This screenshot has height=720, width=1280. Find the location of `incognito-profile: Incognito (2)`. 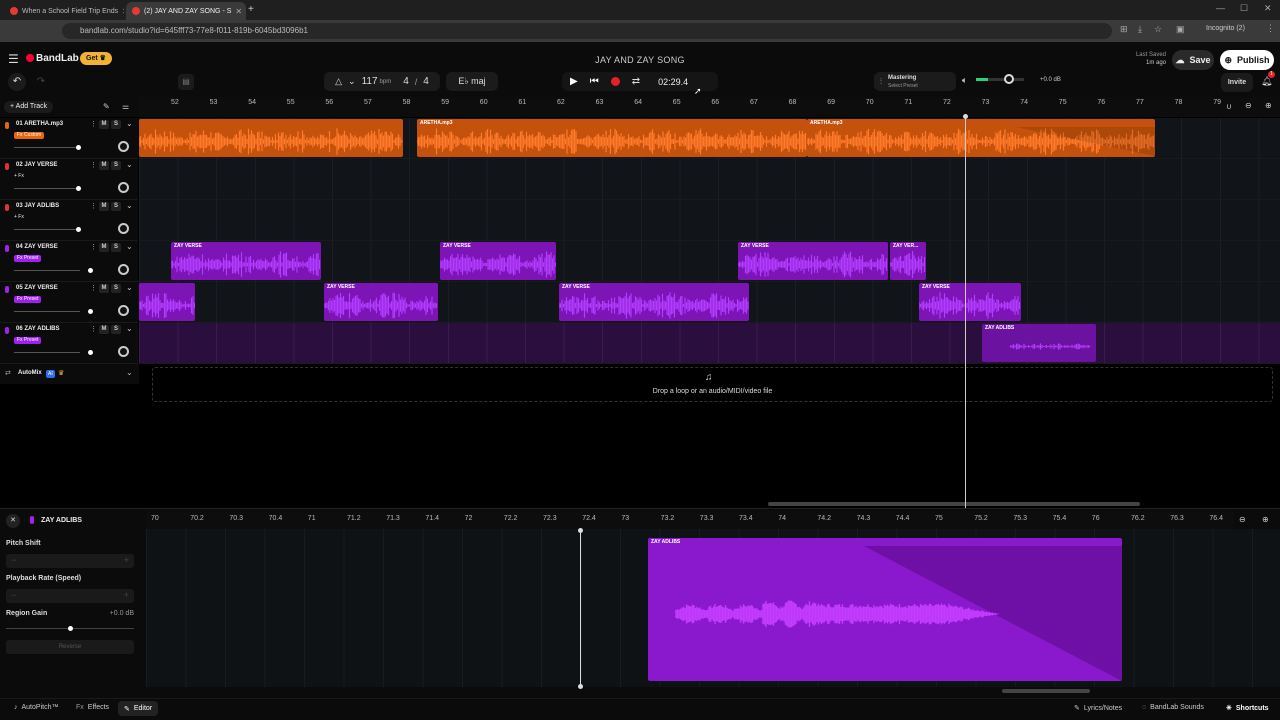

incognito-profile: Incognito (2) is located at coordinates (1225, 28).